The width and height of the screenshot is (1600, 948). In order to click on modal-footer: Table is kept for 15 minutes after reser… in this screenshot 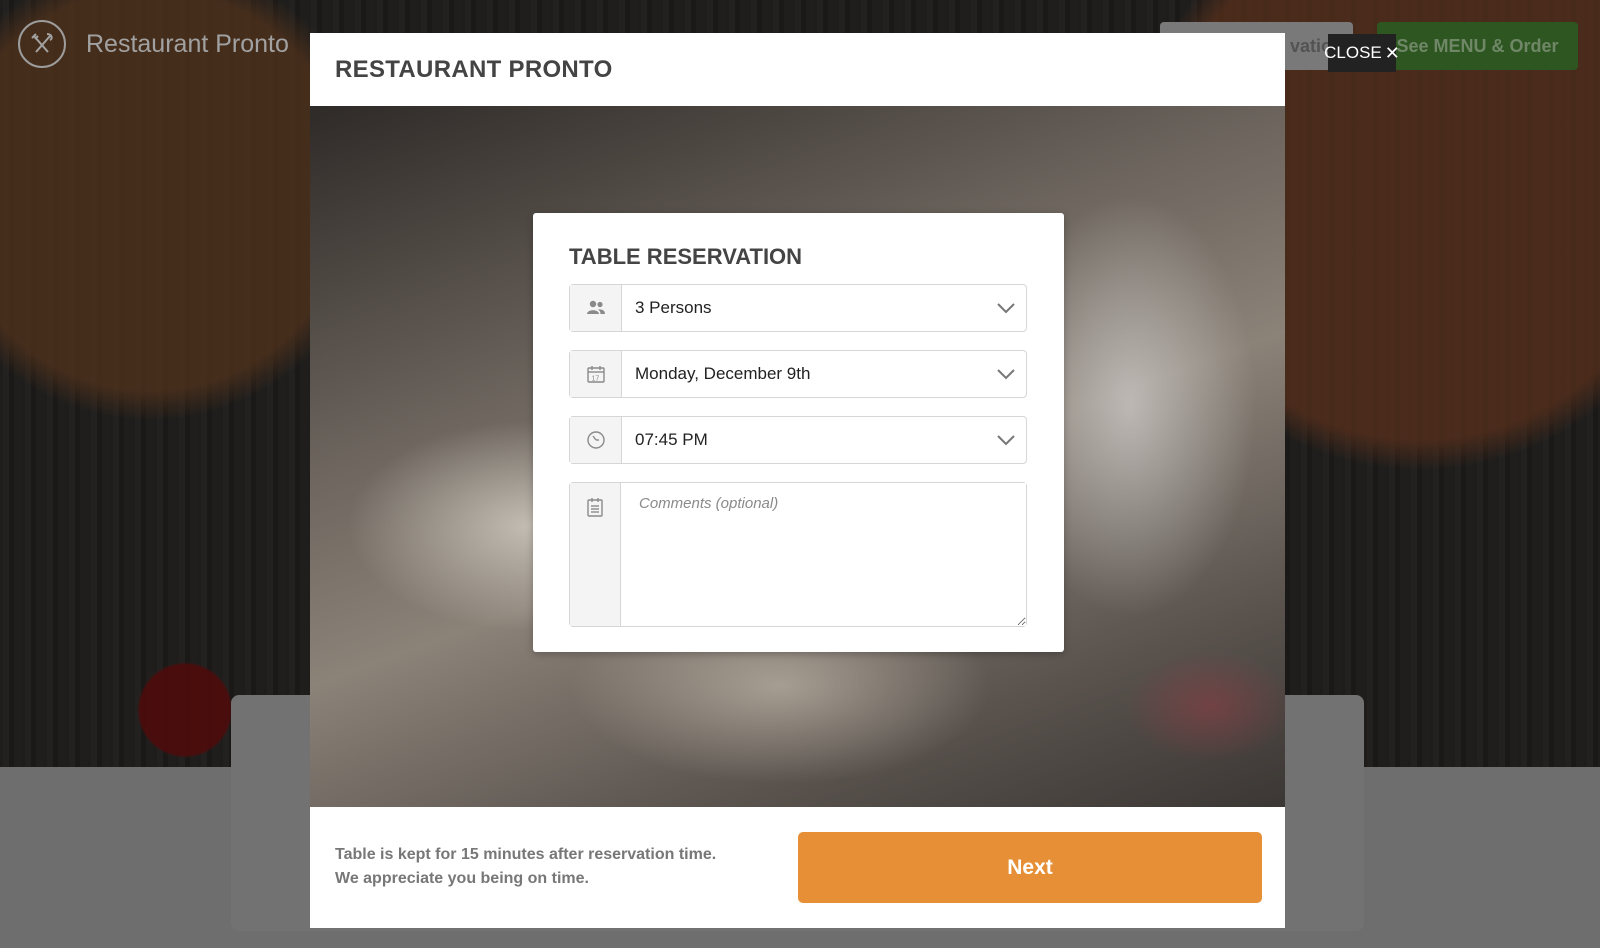, I will do `click(797, 867)`.